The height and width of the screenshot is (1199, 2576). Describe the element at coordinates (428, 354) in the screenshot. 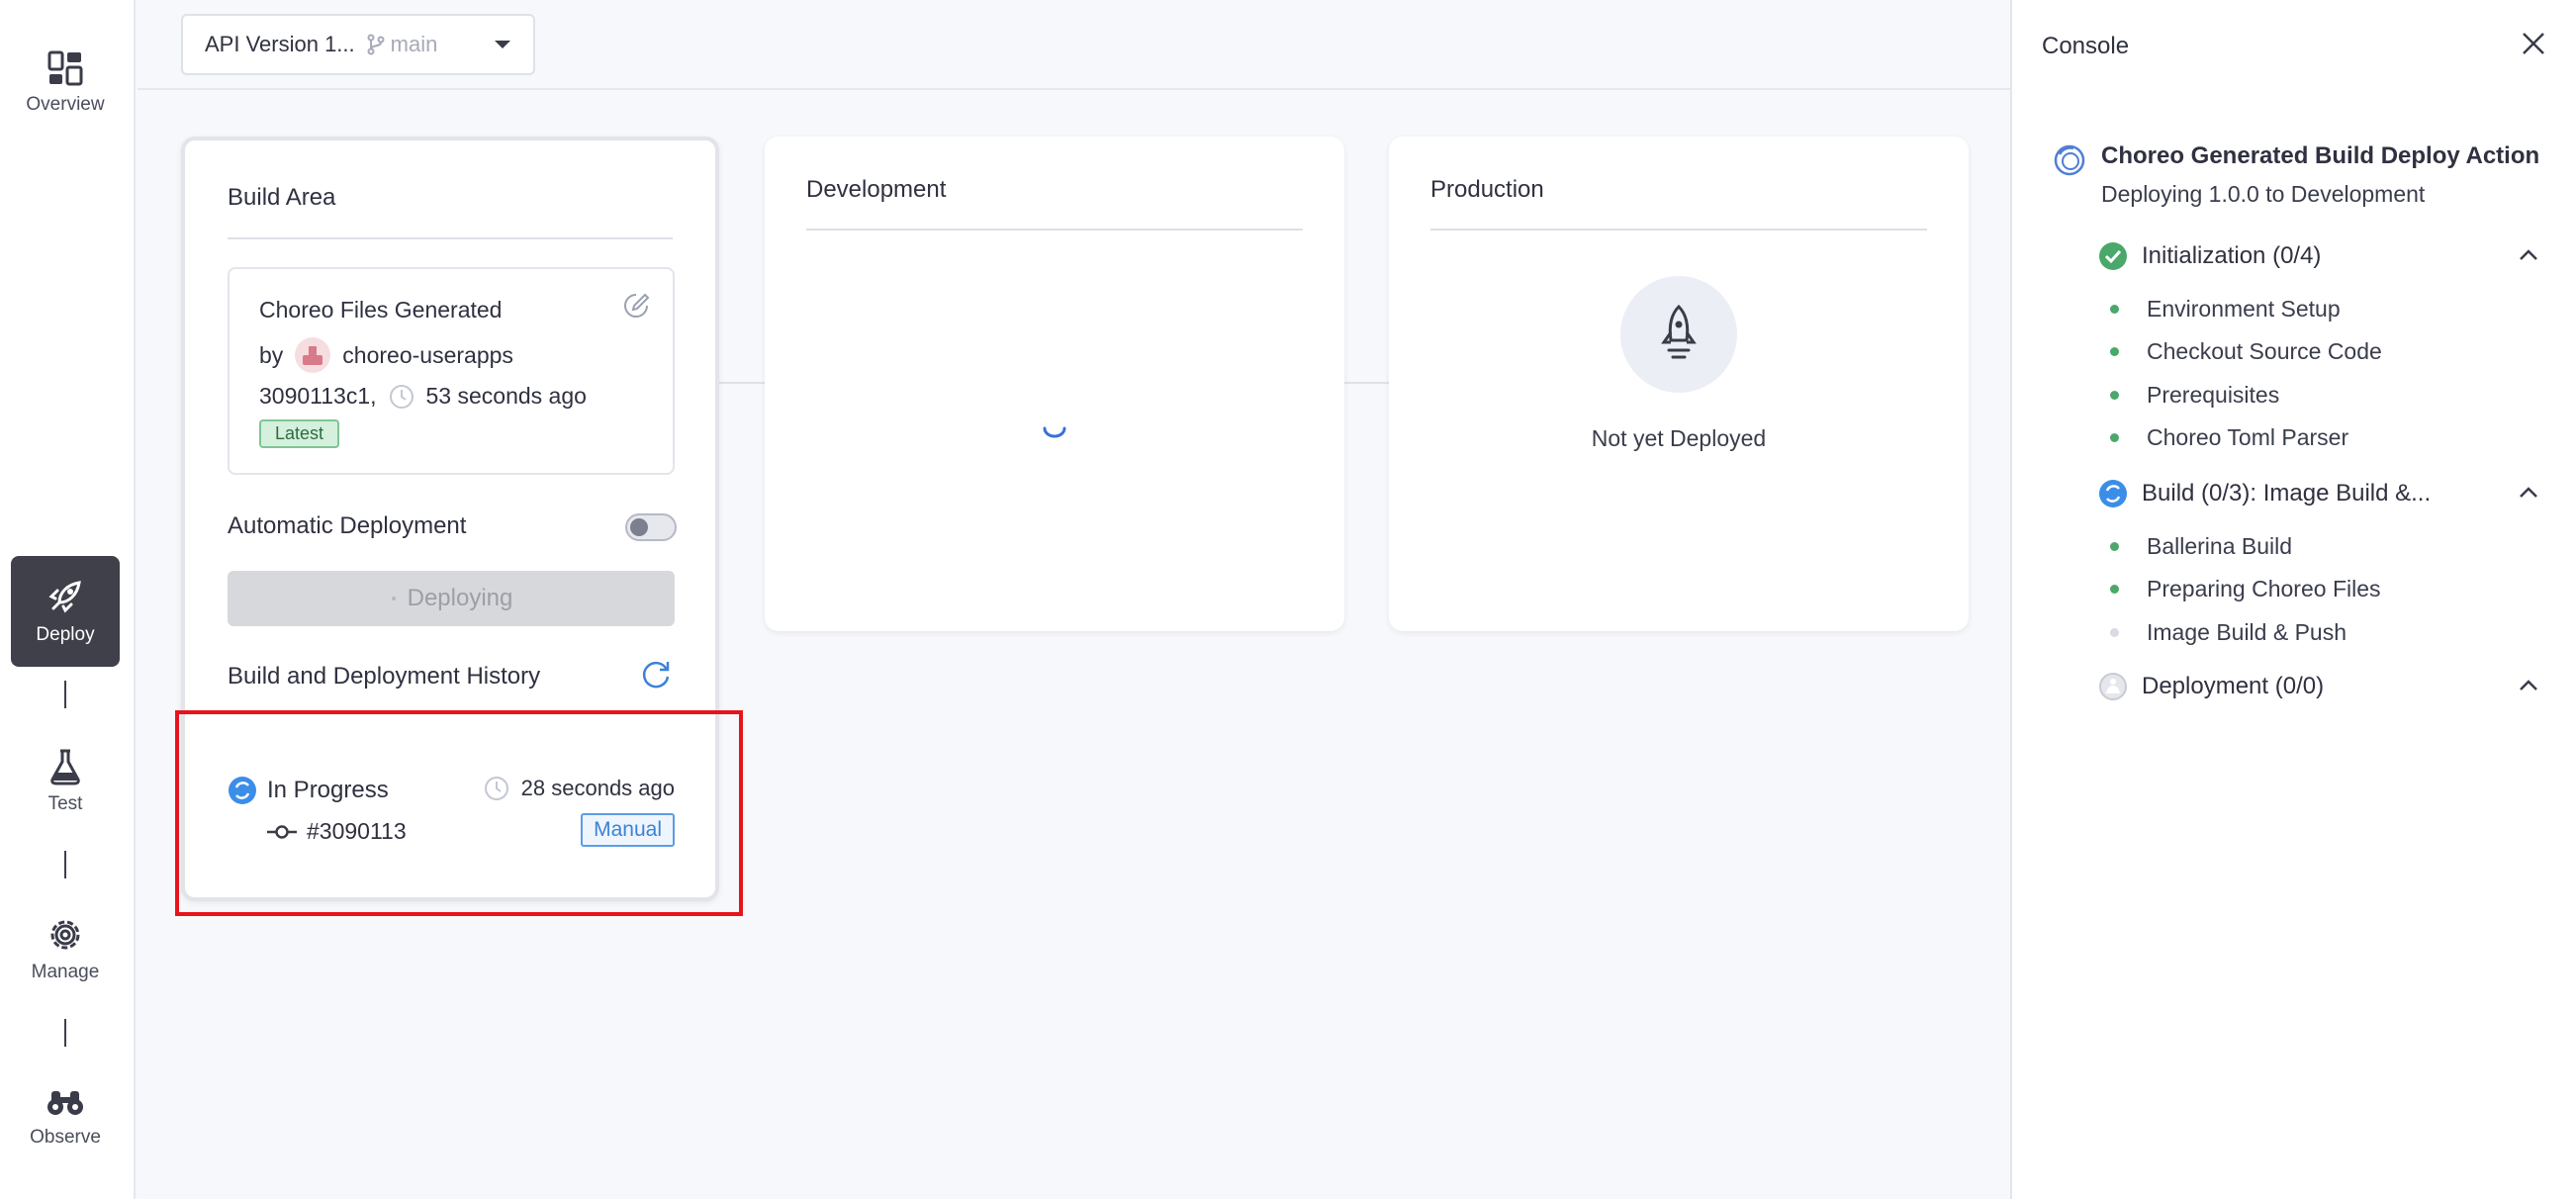

I see `commit-author: choreo-userapps` at that location.